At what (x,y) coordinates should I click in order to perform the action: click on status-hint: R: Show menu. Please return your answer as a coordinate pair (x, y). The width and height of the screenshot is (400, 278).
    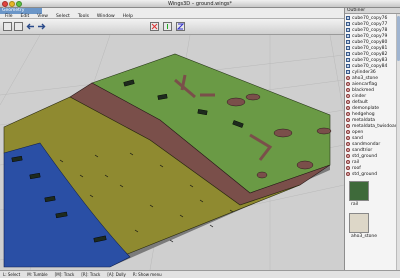
    Looking at the image, I should click on (147, 274).